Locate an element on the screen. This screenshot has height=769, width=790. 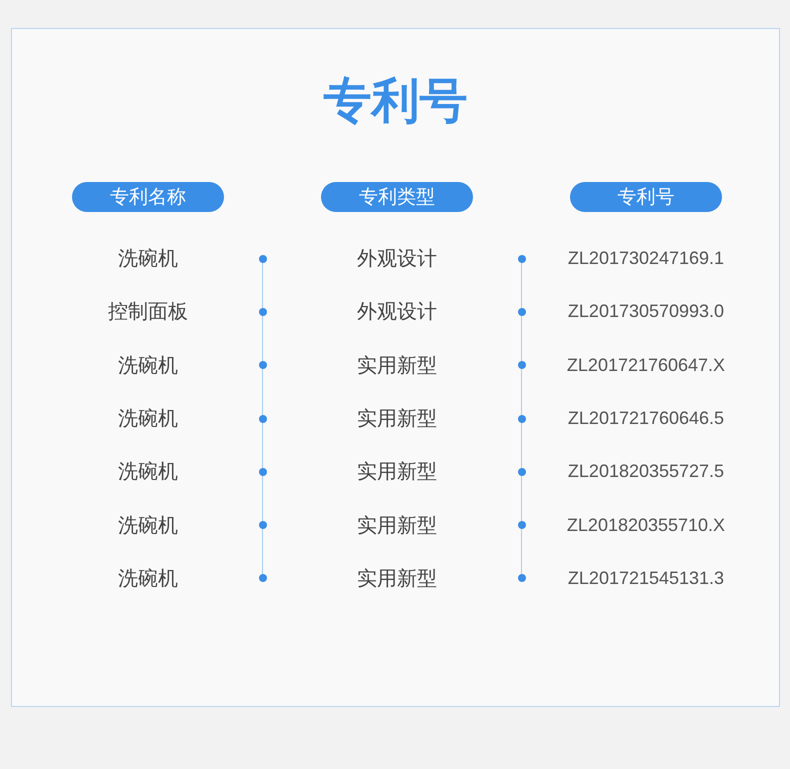
table-cell: ZL201721545131.3 is located at coordinates (646, 578).